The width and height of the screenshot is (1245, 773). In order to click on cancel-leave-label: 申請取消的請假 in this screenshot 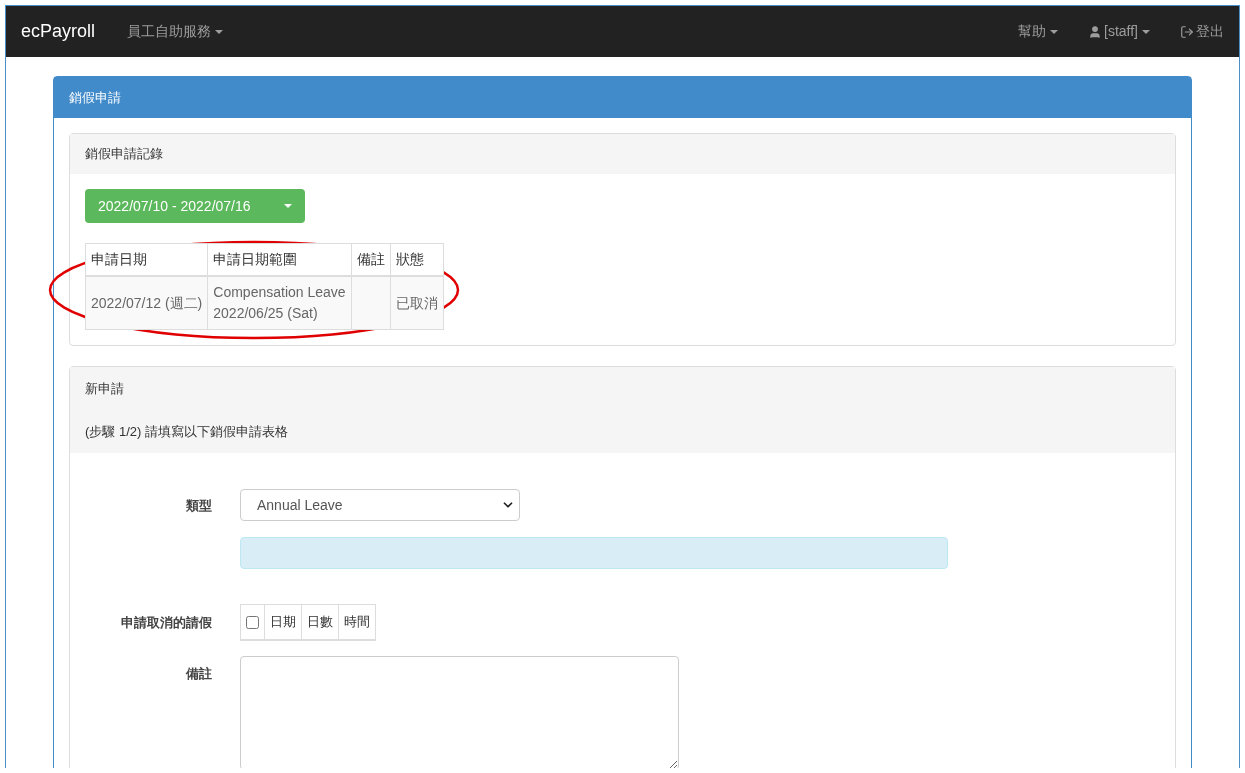, I will do `click(166, 622)`.